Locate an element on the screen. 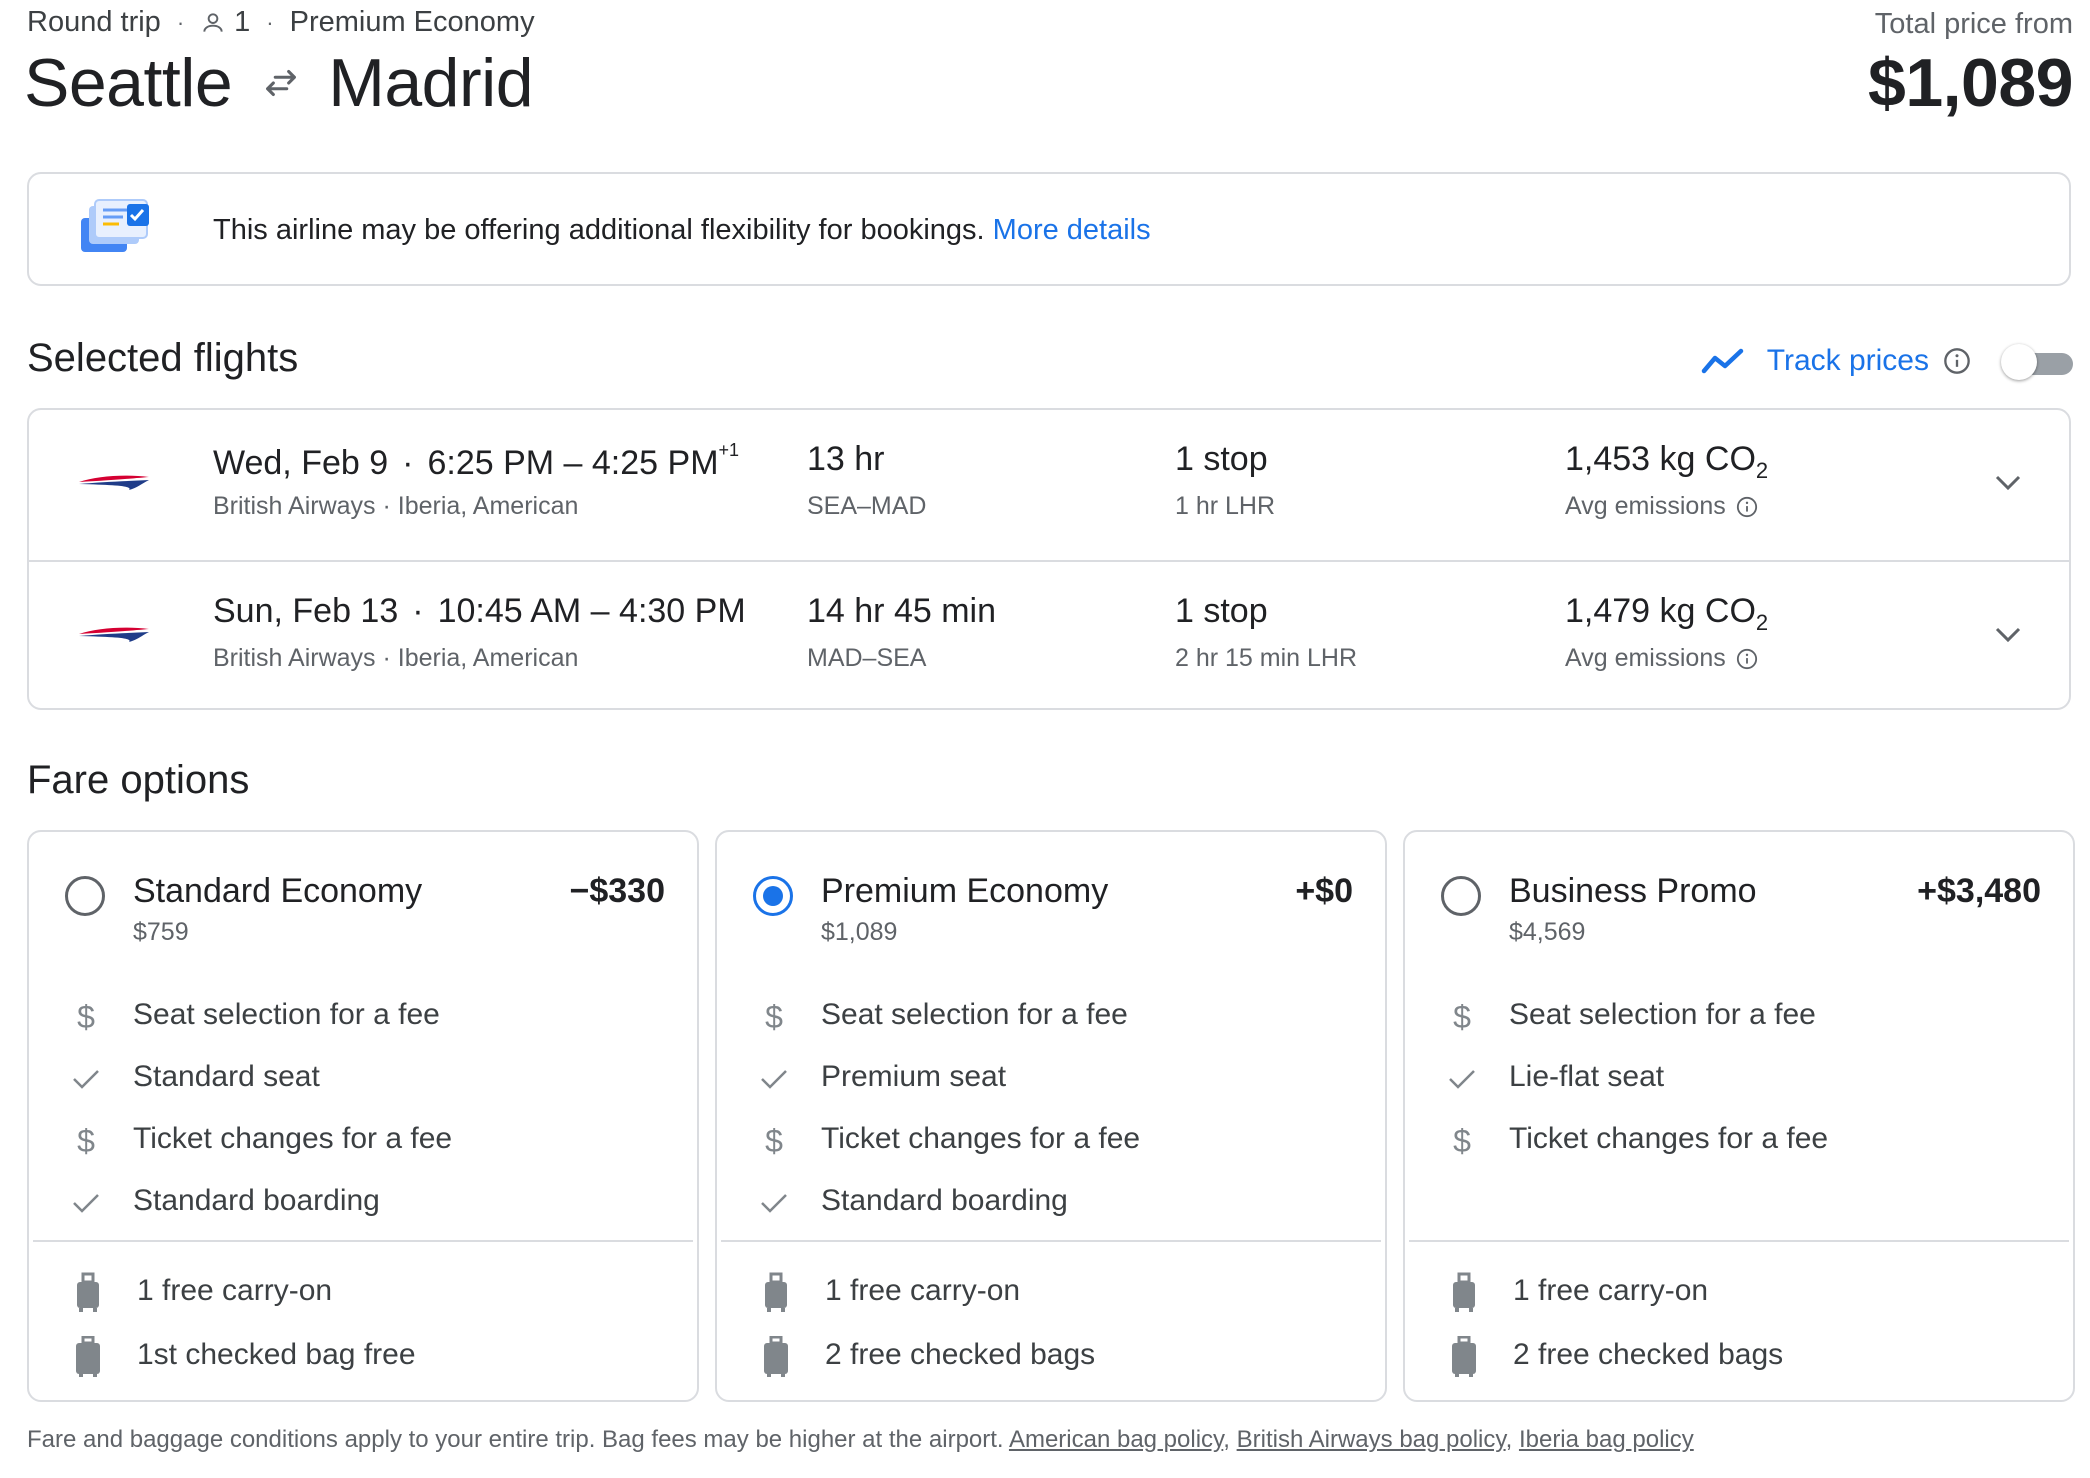 The height and width of the screenshot is (1478, 2090). person-icon is located at coordinates (213, 22).